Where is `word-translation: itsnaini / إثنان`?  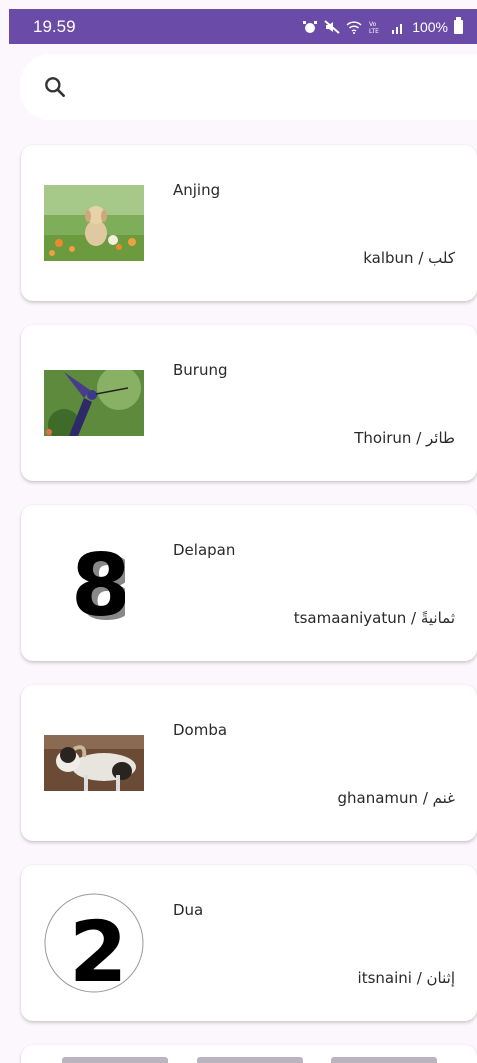
word-translation: itsnaini / إثنان is located at coordinates (406, 978).